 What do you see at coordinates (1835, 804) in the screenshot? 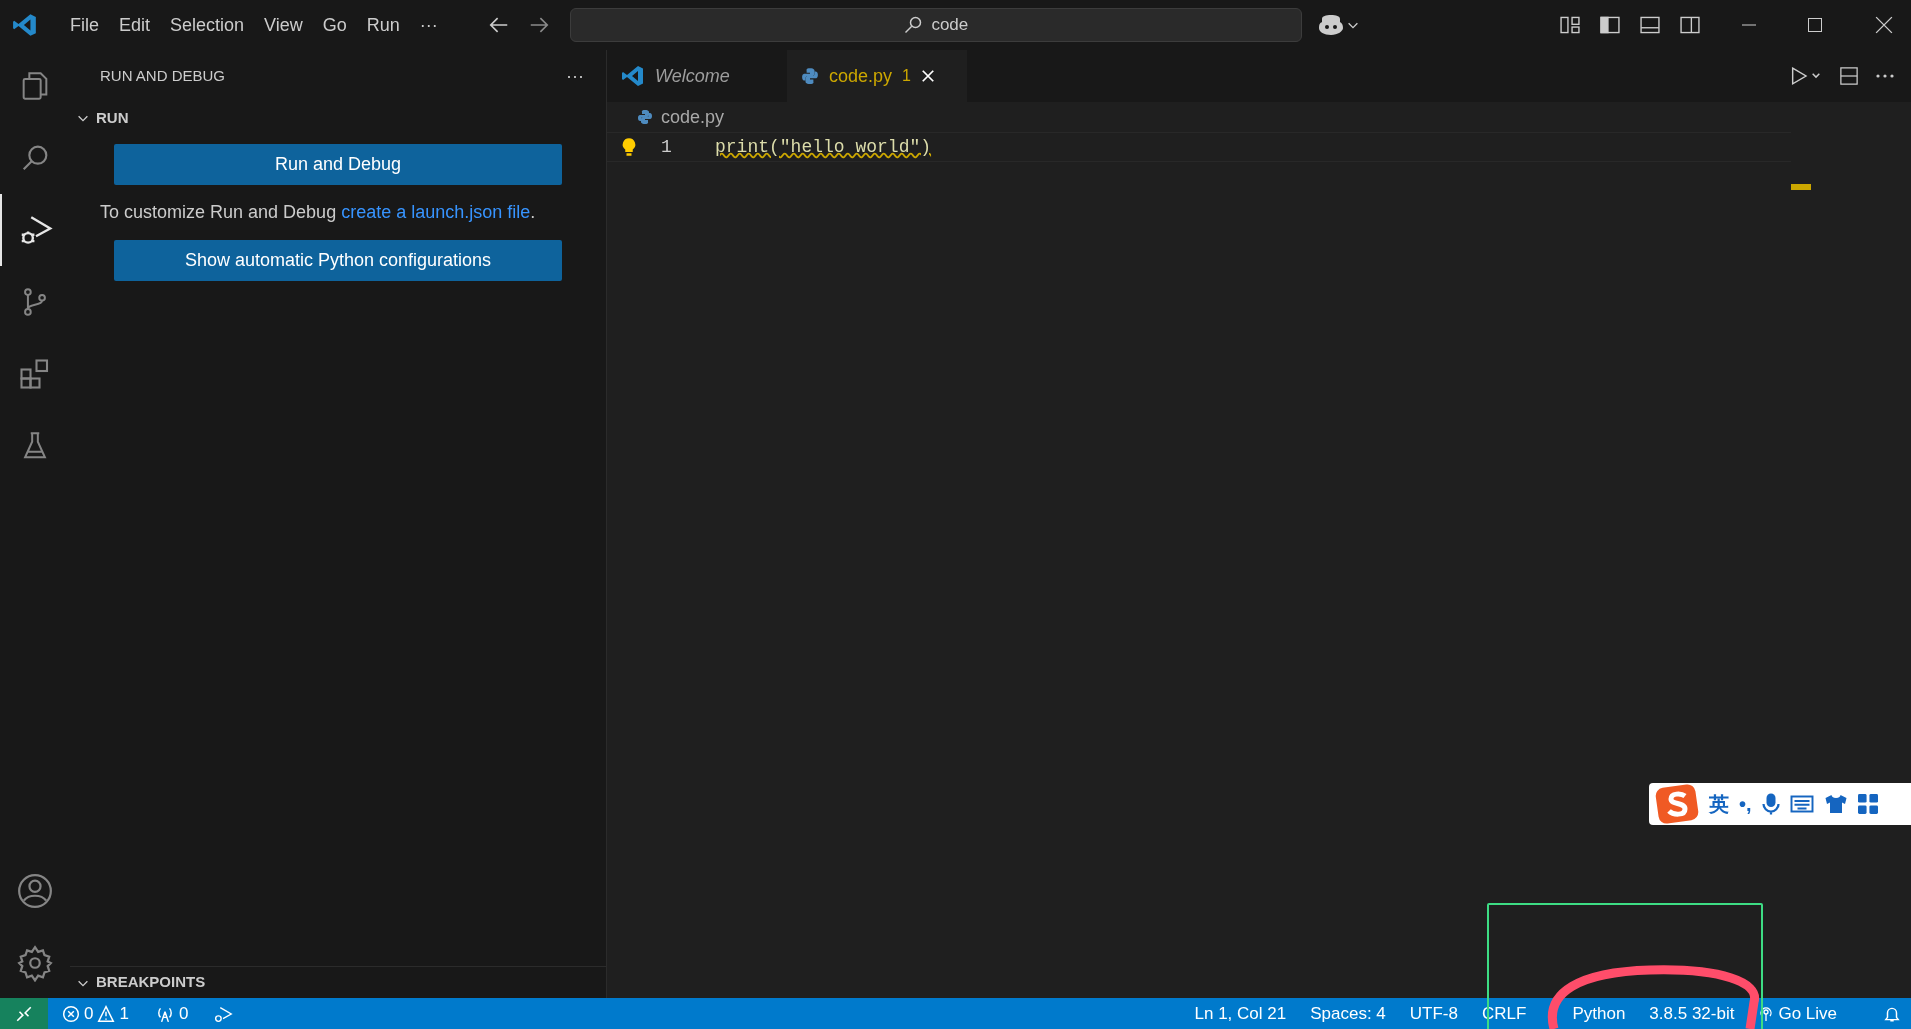
I see `shirt-icon` at bounding box center [1835, 804].